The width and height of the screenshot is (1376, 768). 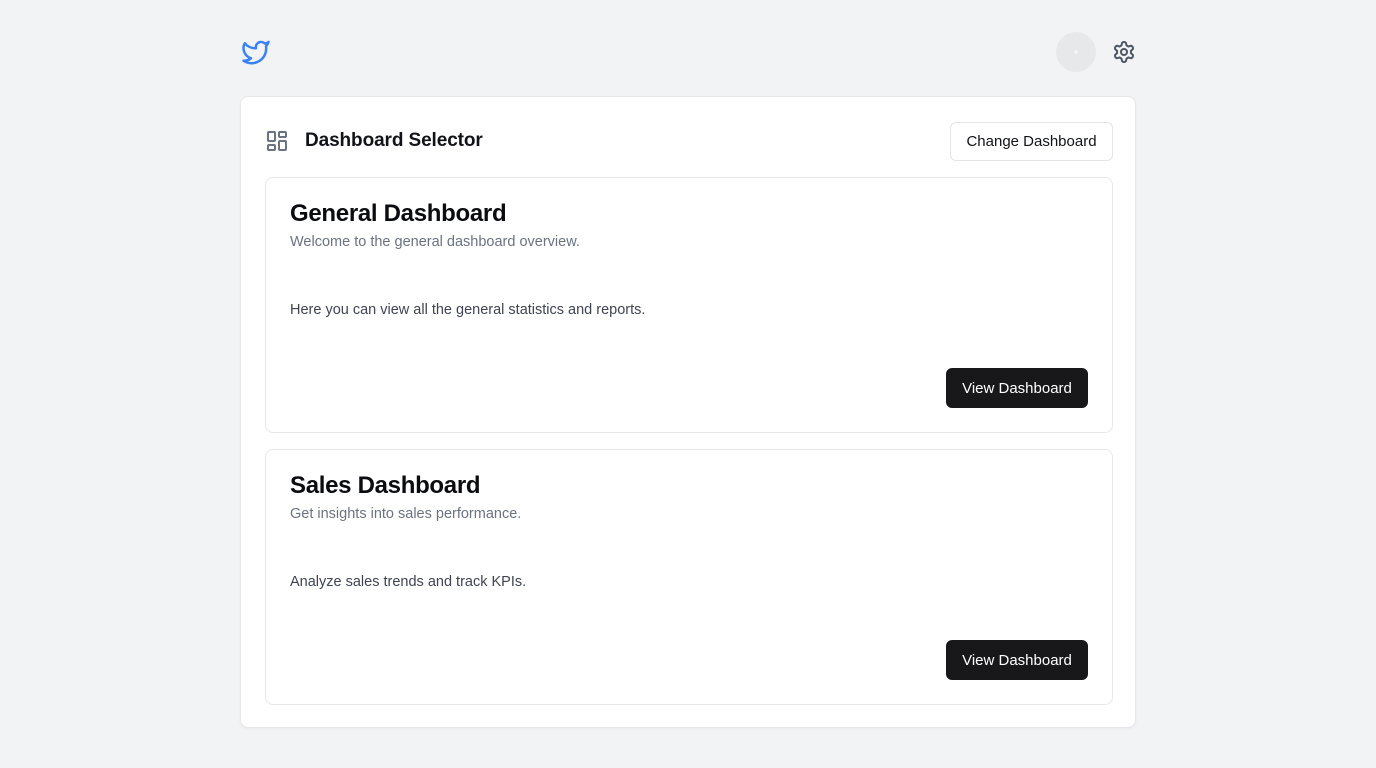 What do you see at coordinates (408, 582) in the screenshot?
I see `card-description: Analyze sales trends and track KPIs.` at bounding box center [408, 582].